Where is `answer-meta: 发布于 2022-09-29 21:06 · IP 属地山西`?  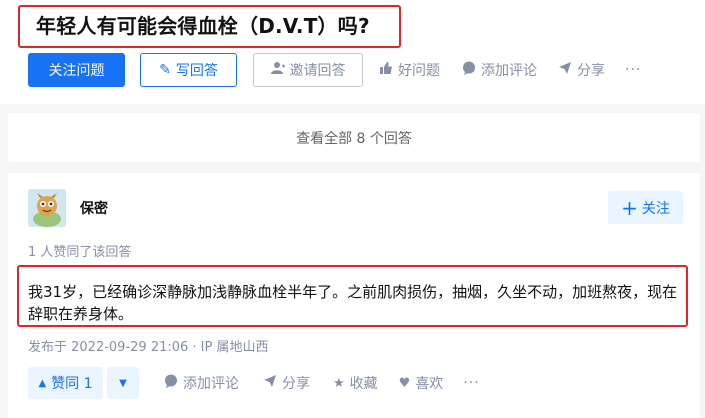
answer-meta: 发布于 2022-09-29 21:06 · IP 属地山西 is located at coordinates (148, 347).